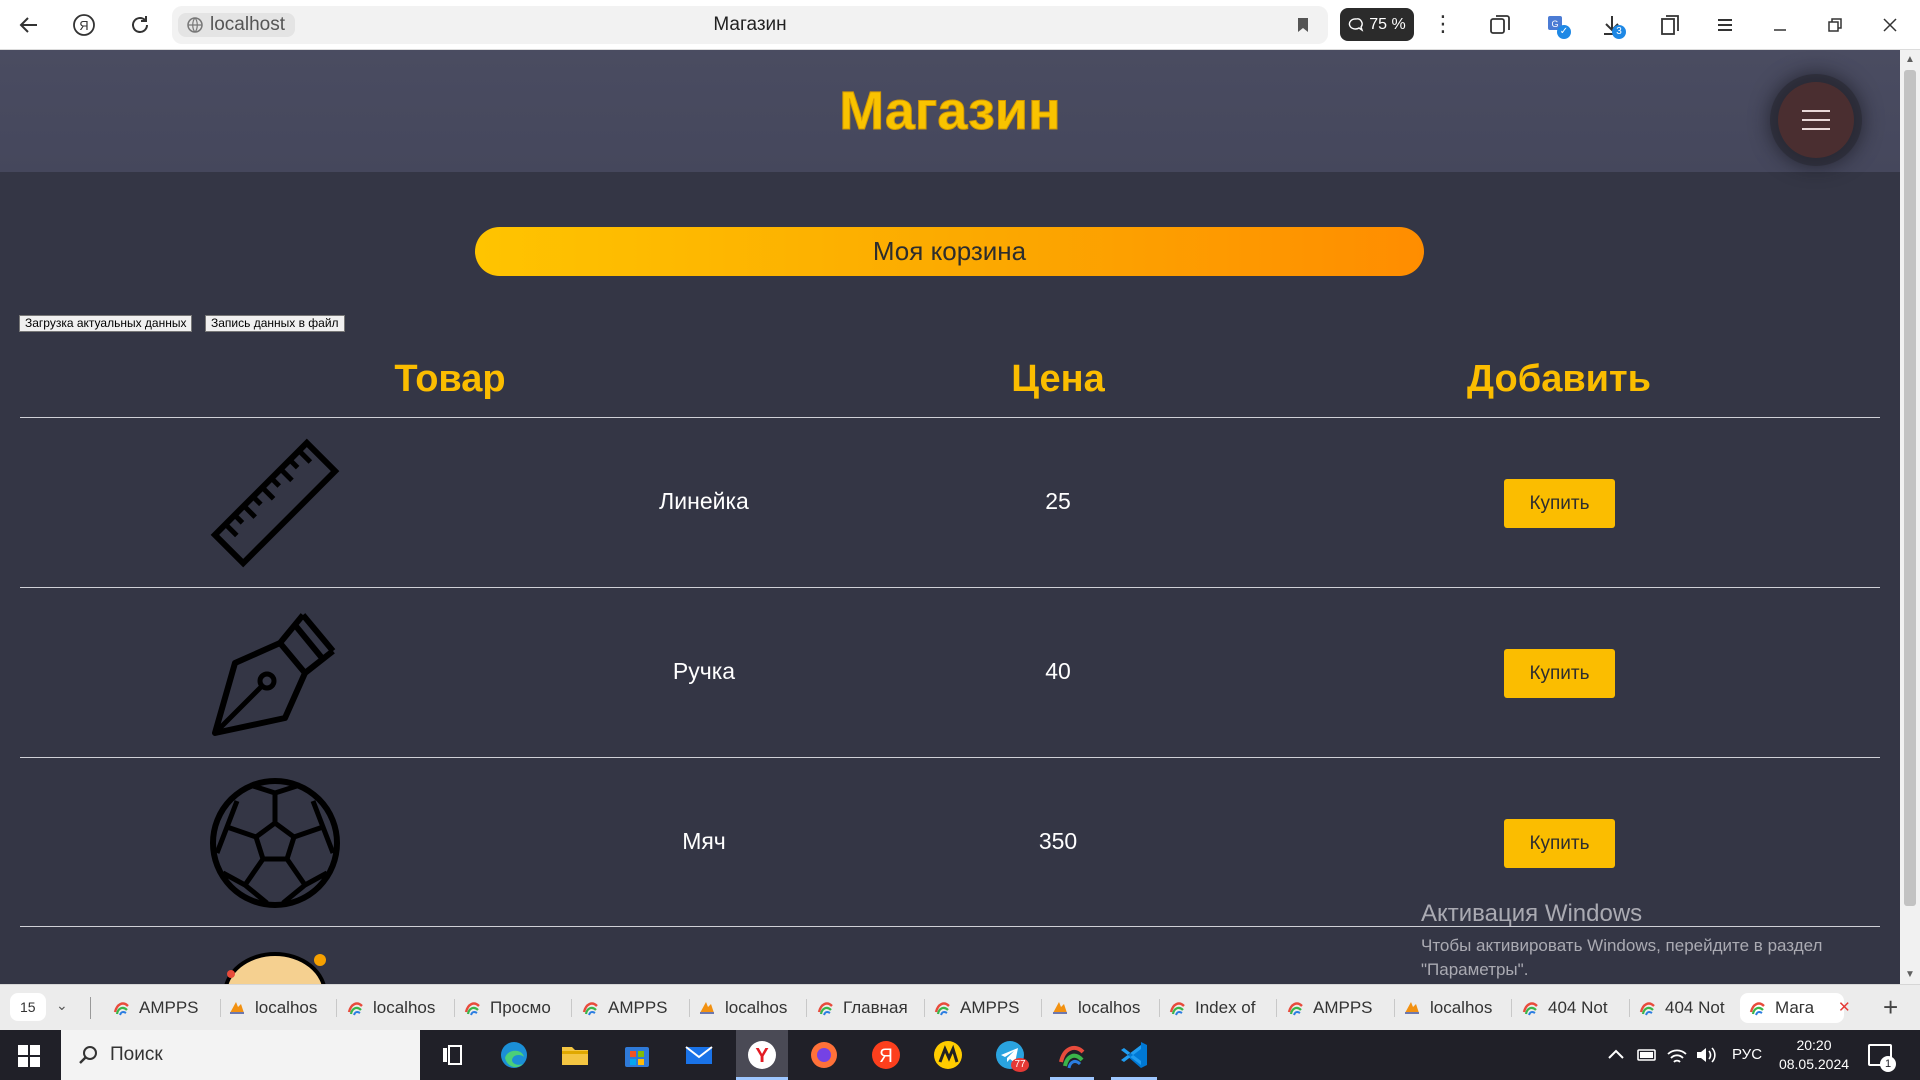  I want to click on yandex-icon: Я, so click(886, 1055).